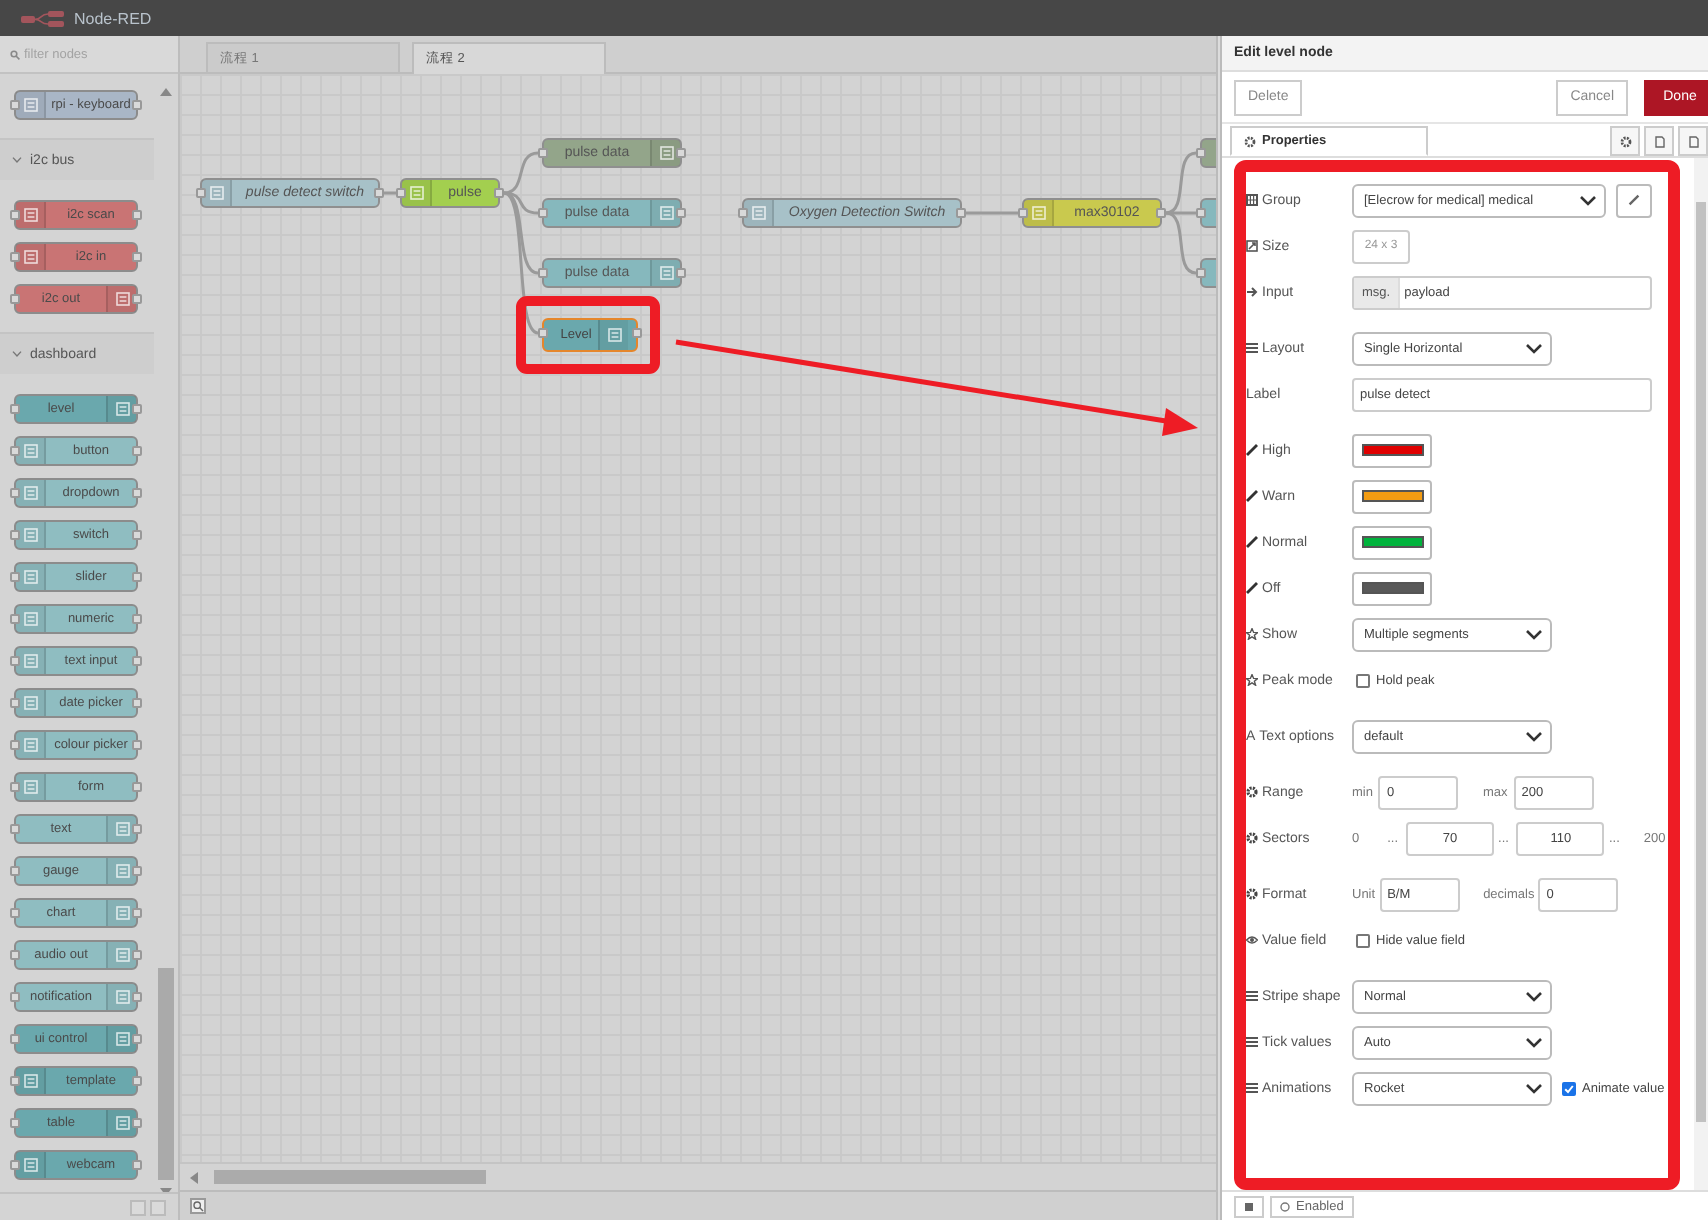  What do you see at coordinates (138, 1207) in the screenshot?
I see `collapse-button` at bounding box center [138, 1207].